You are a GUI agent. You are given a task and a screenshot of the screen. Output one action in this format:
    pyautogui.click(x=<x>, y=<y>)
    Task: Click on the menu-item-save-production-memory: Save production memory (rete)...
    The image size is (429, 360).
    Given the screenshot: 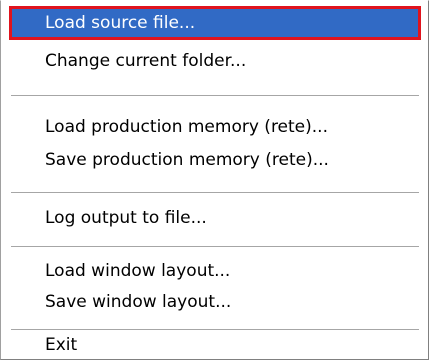 What is the action you would take?
    pyautogui.click(x=215, y=161)
    